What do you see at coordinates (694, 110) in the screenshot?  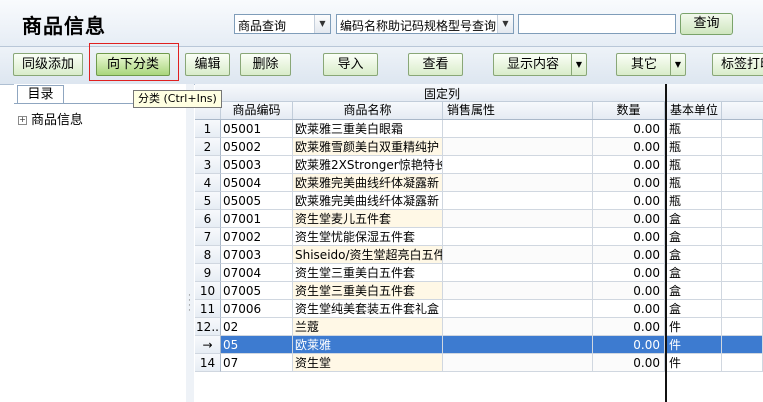 I see `column-header-unit: 基本单位` at bounding box center [694, 110].